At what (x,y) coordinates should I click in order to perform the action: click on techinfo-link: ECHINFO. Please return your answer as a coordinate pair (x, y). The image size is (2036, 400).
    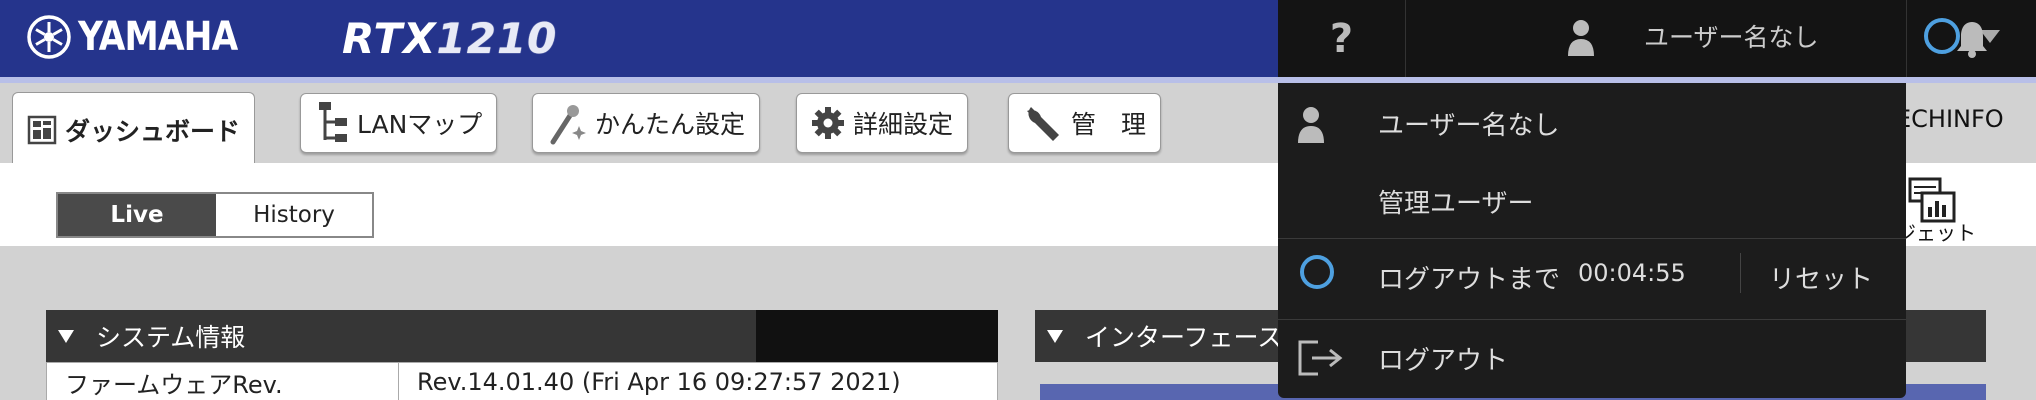
    Looking at the image, I should click on (1950, 119).